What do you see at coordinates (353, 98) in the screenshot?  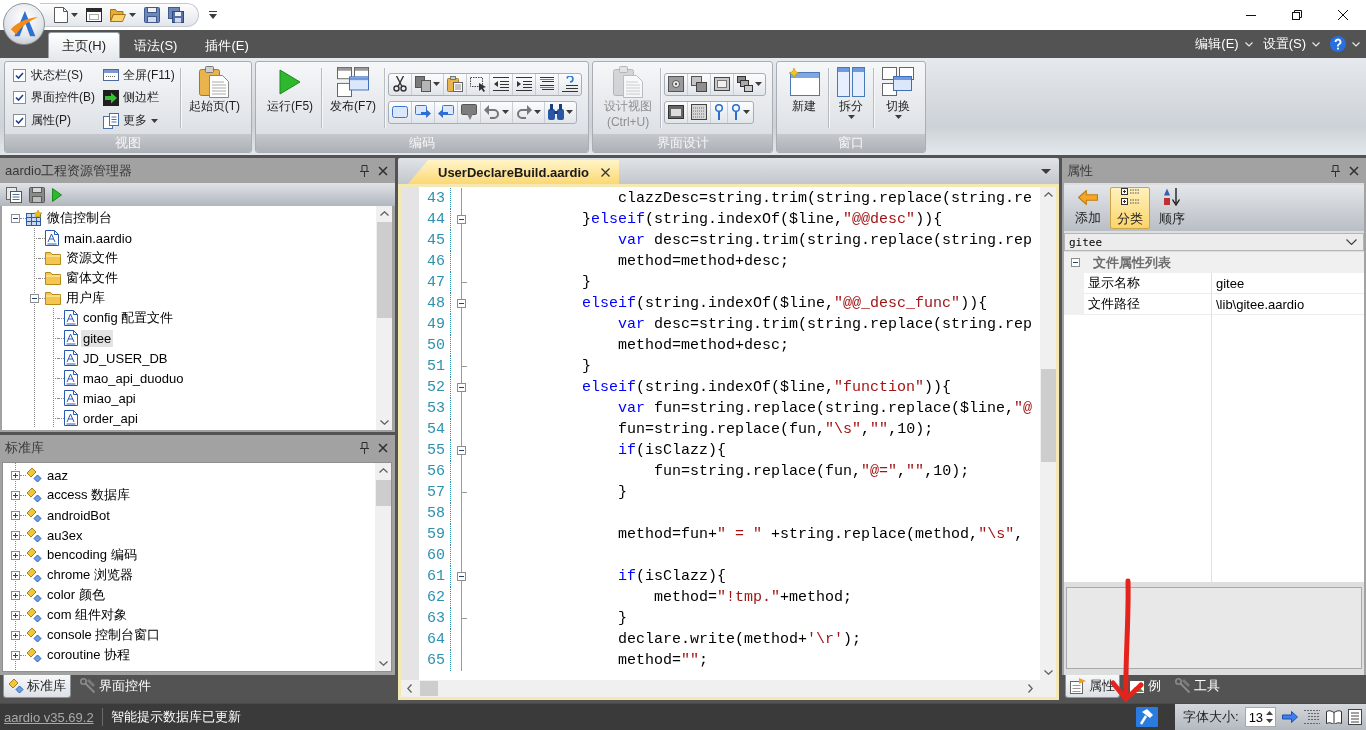 I see `ribbon-button: 发布(F7)` at bounding box center [353, 98].